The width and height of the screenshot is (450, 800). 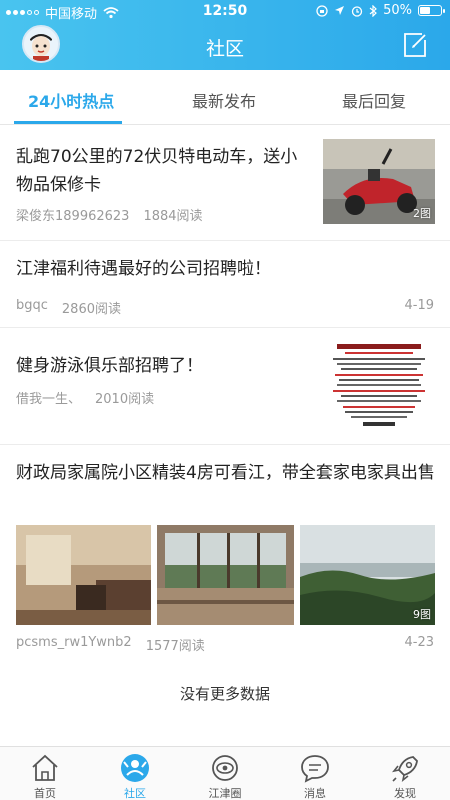 I want to click on bottom-tab-label: 首页, so click(x=45, y=793).